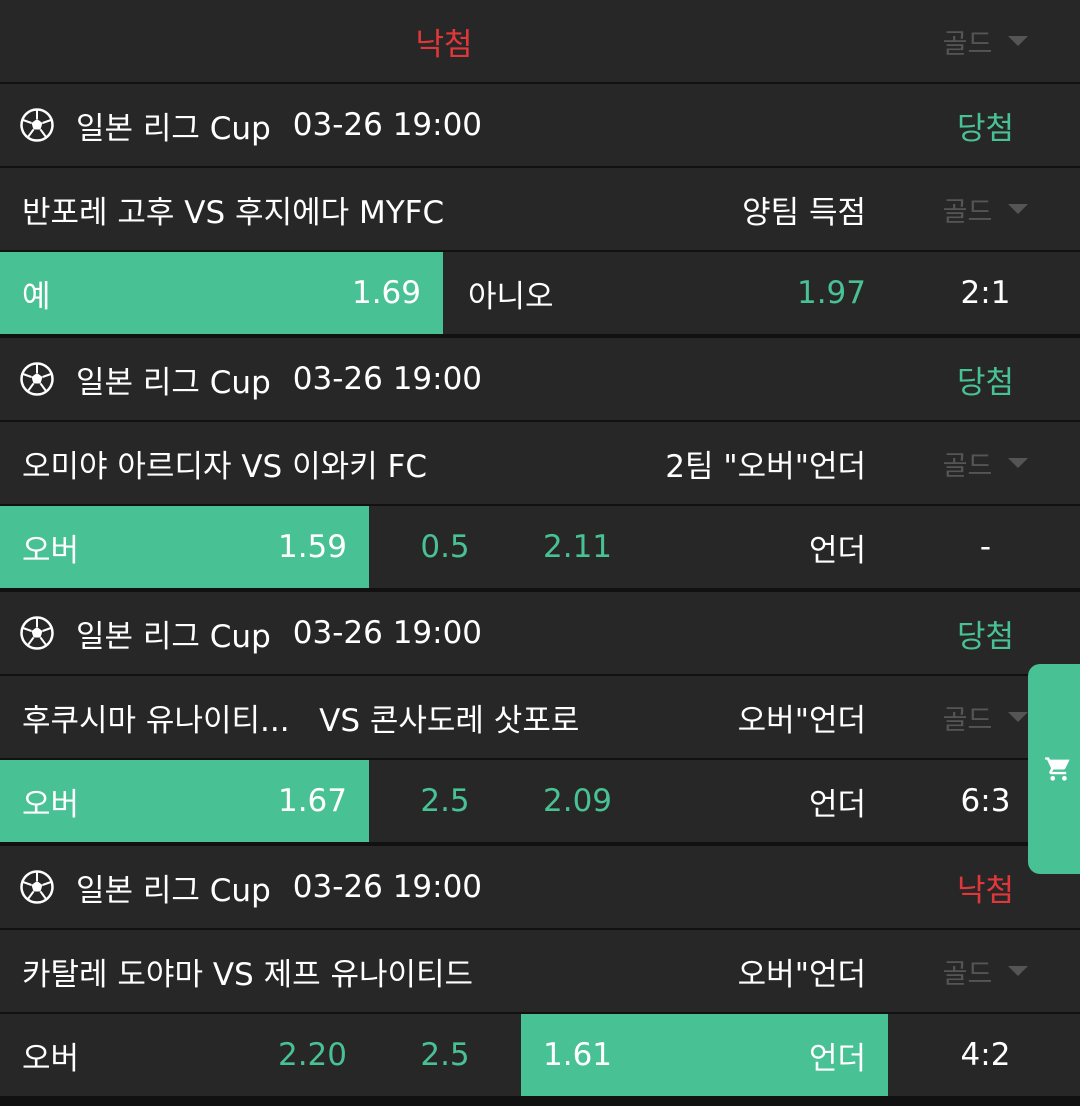 The height and width of the screenshot is (1106, 1080). I want to click on market-name: 양팀 득점, so click(804, 212).